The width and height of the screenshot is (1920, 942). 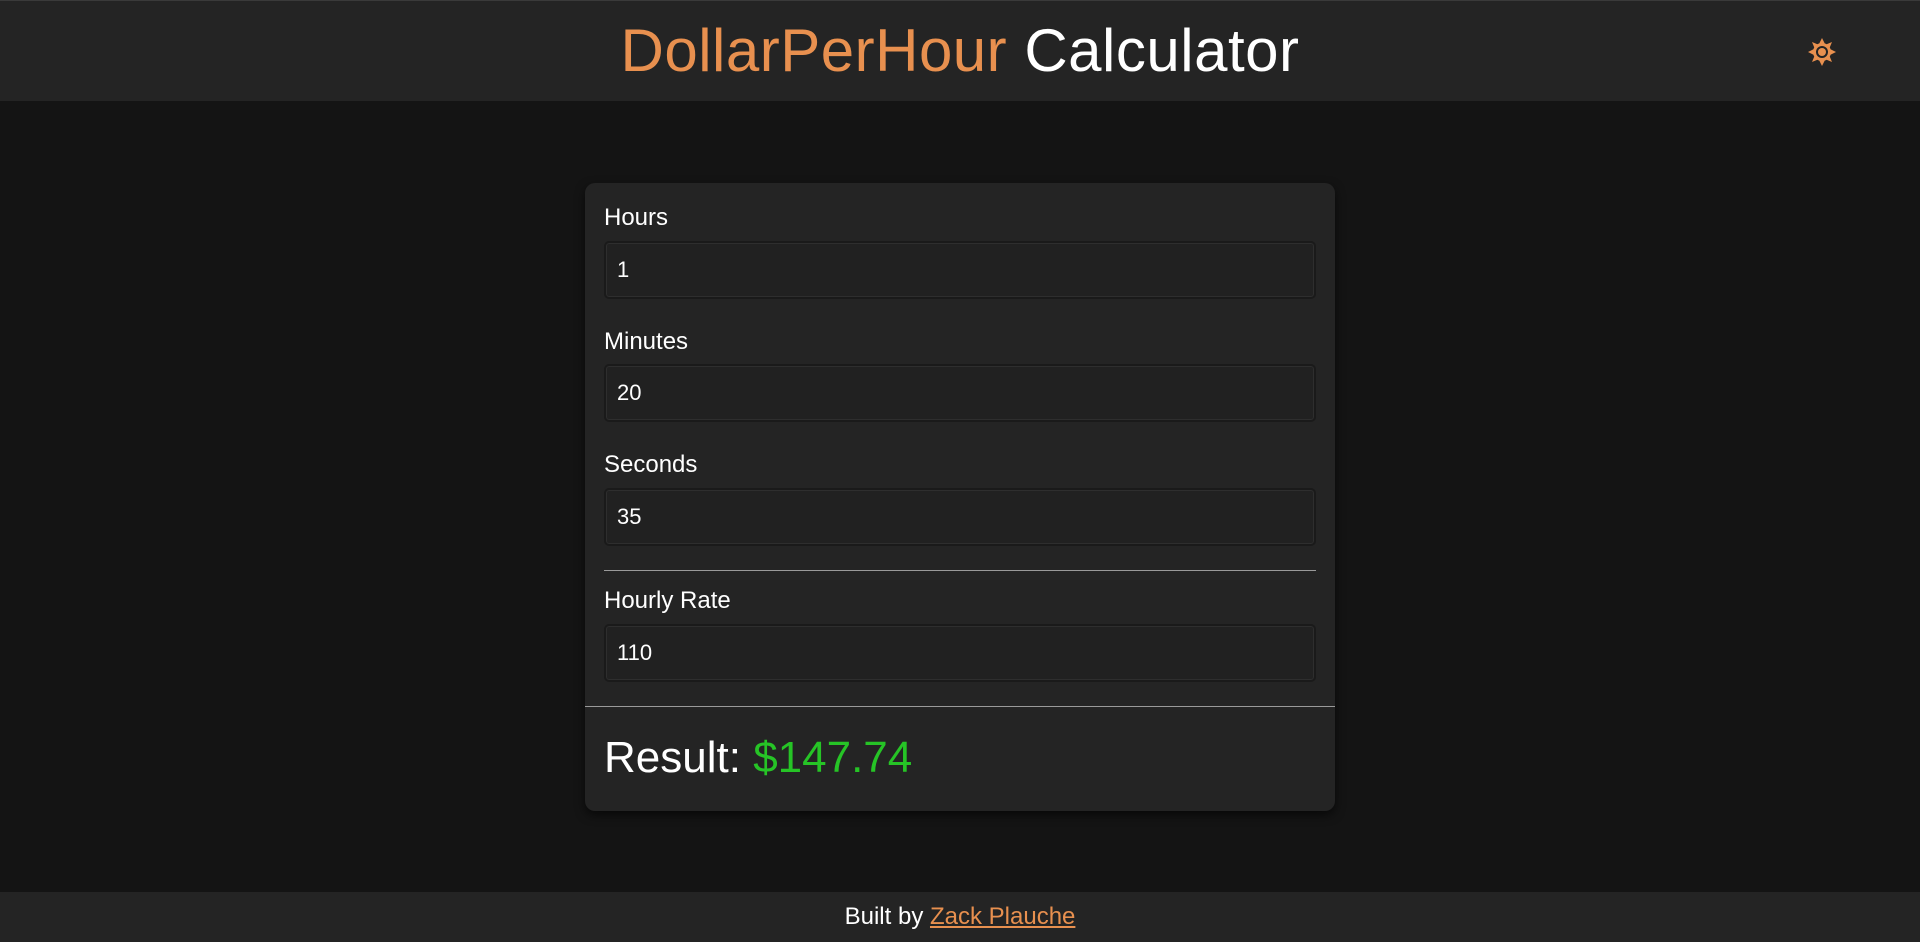 I want to click on theme-toggle-button, so click(x=1822, y=52).